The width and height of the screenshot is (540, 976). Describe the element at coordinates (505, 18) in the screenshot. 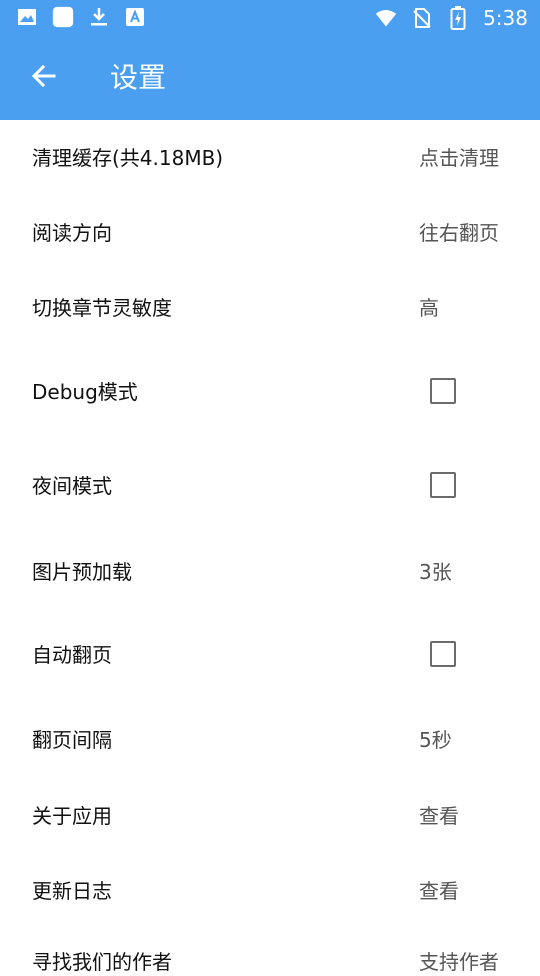

I see `status-time: 5:38` at that location.